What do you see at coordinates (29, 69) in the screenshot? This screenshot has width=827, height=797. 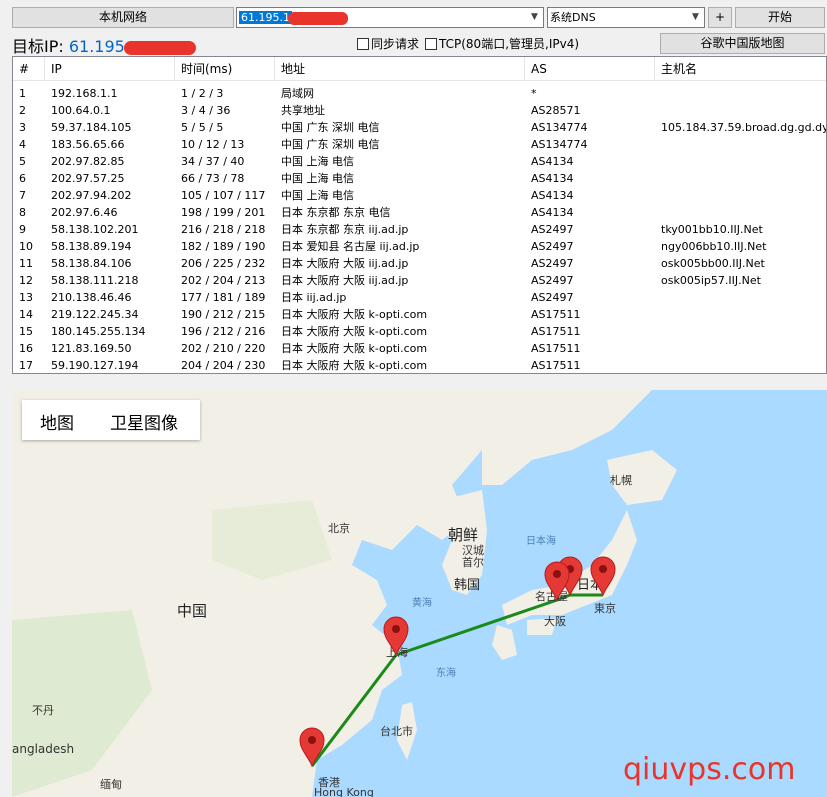 I see `col-index: #` at bounding box center [29, 69].